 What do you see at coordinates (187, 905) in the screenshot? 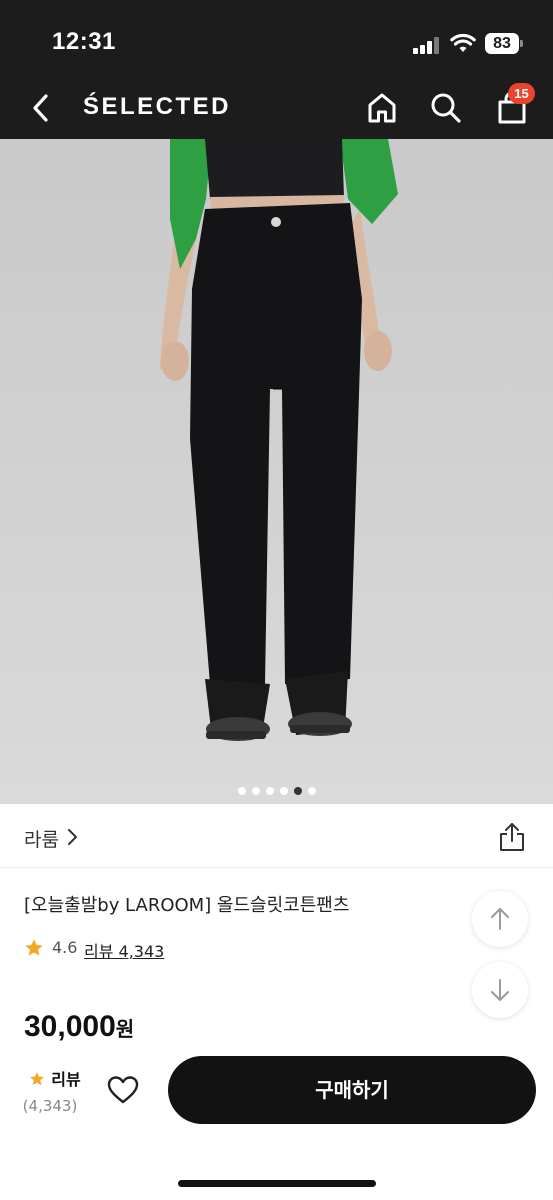
I see `product-title: [오늘출발by LAROOM] 올드슬릿코튼팬츠` at bounding box center [187, 905].